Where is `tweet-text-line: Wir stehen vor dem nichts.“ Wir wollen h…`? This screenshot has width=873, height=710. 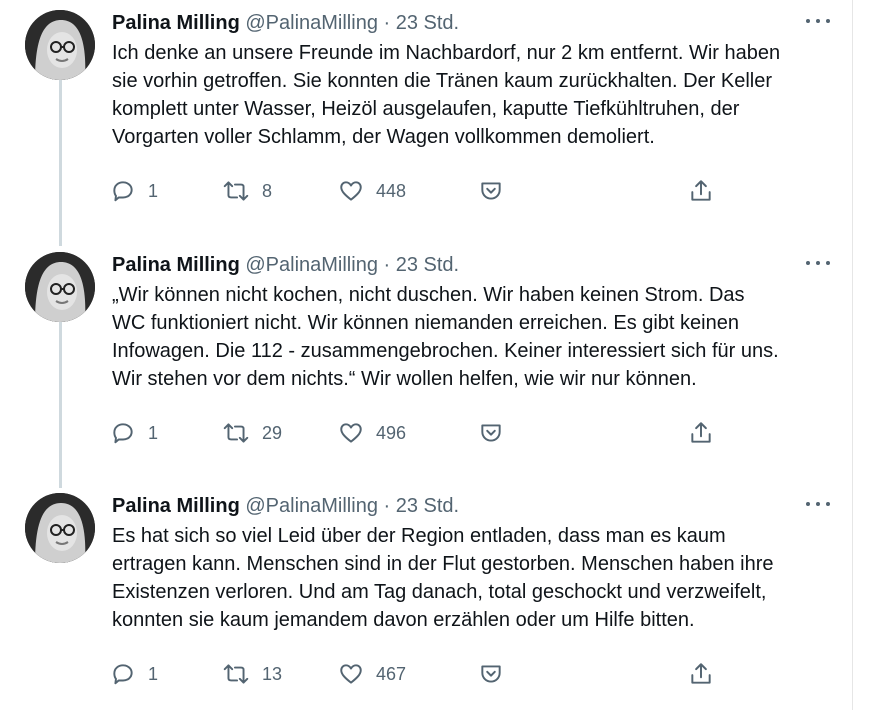 tweet-text-line: Wir stehen vor dem nichts.“ Wir wollen h… is located at coordinates (404, 379).